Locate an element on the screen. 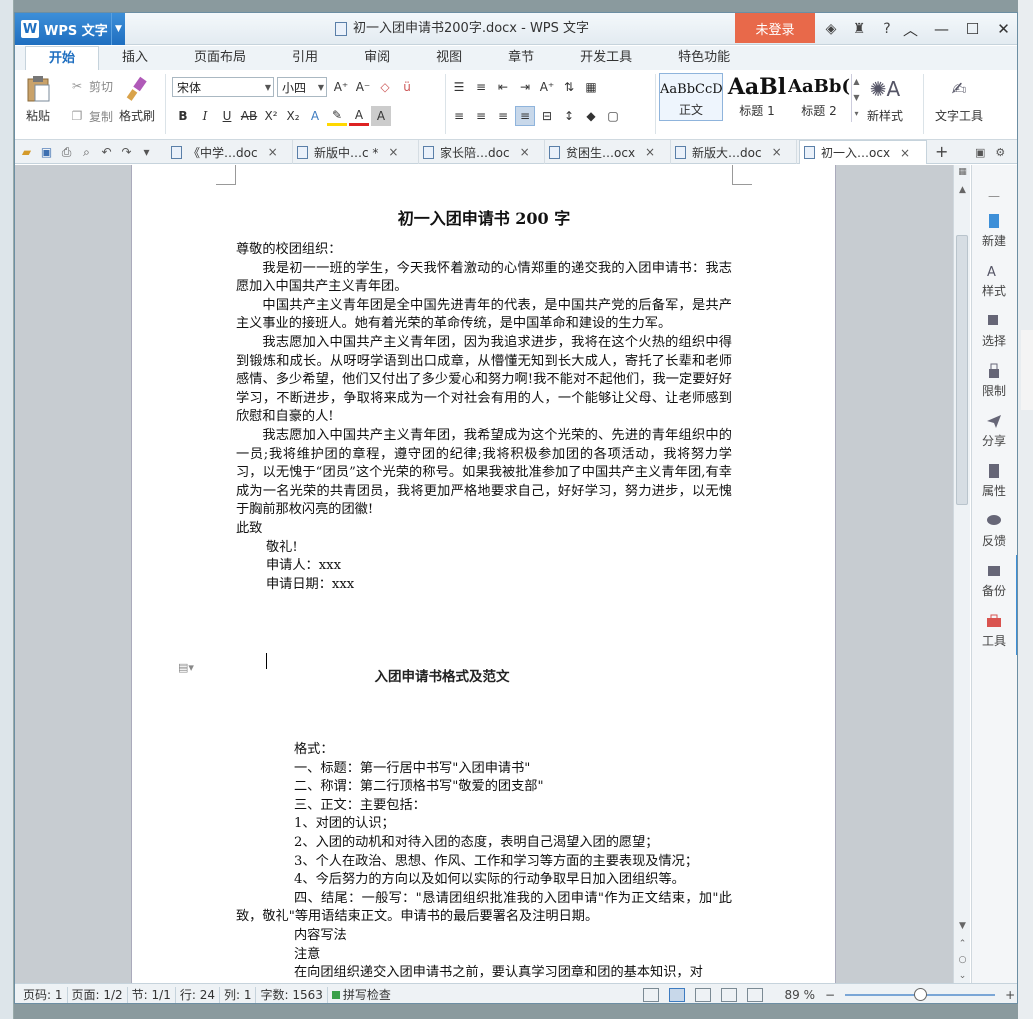 The image size is (1033, 1019). maximize-icon: ☐ is located at coordinates (972, 29).